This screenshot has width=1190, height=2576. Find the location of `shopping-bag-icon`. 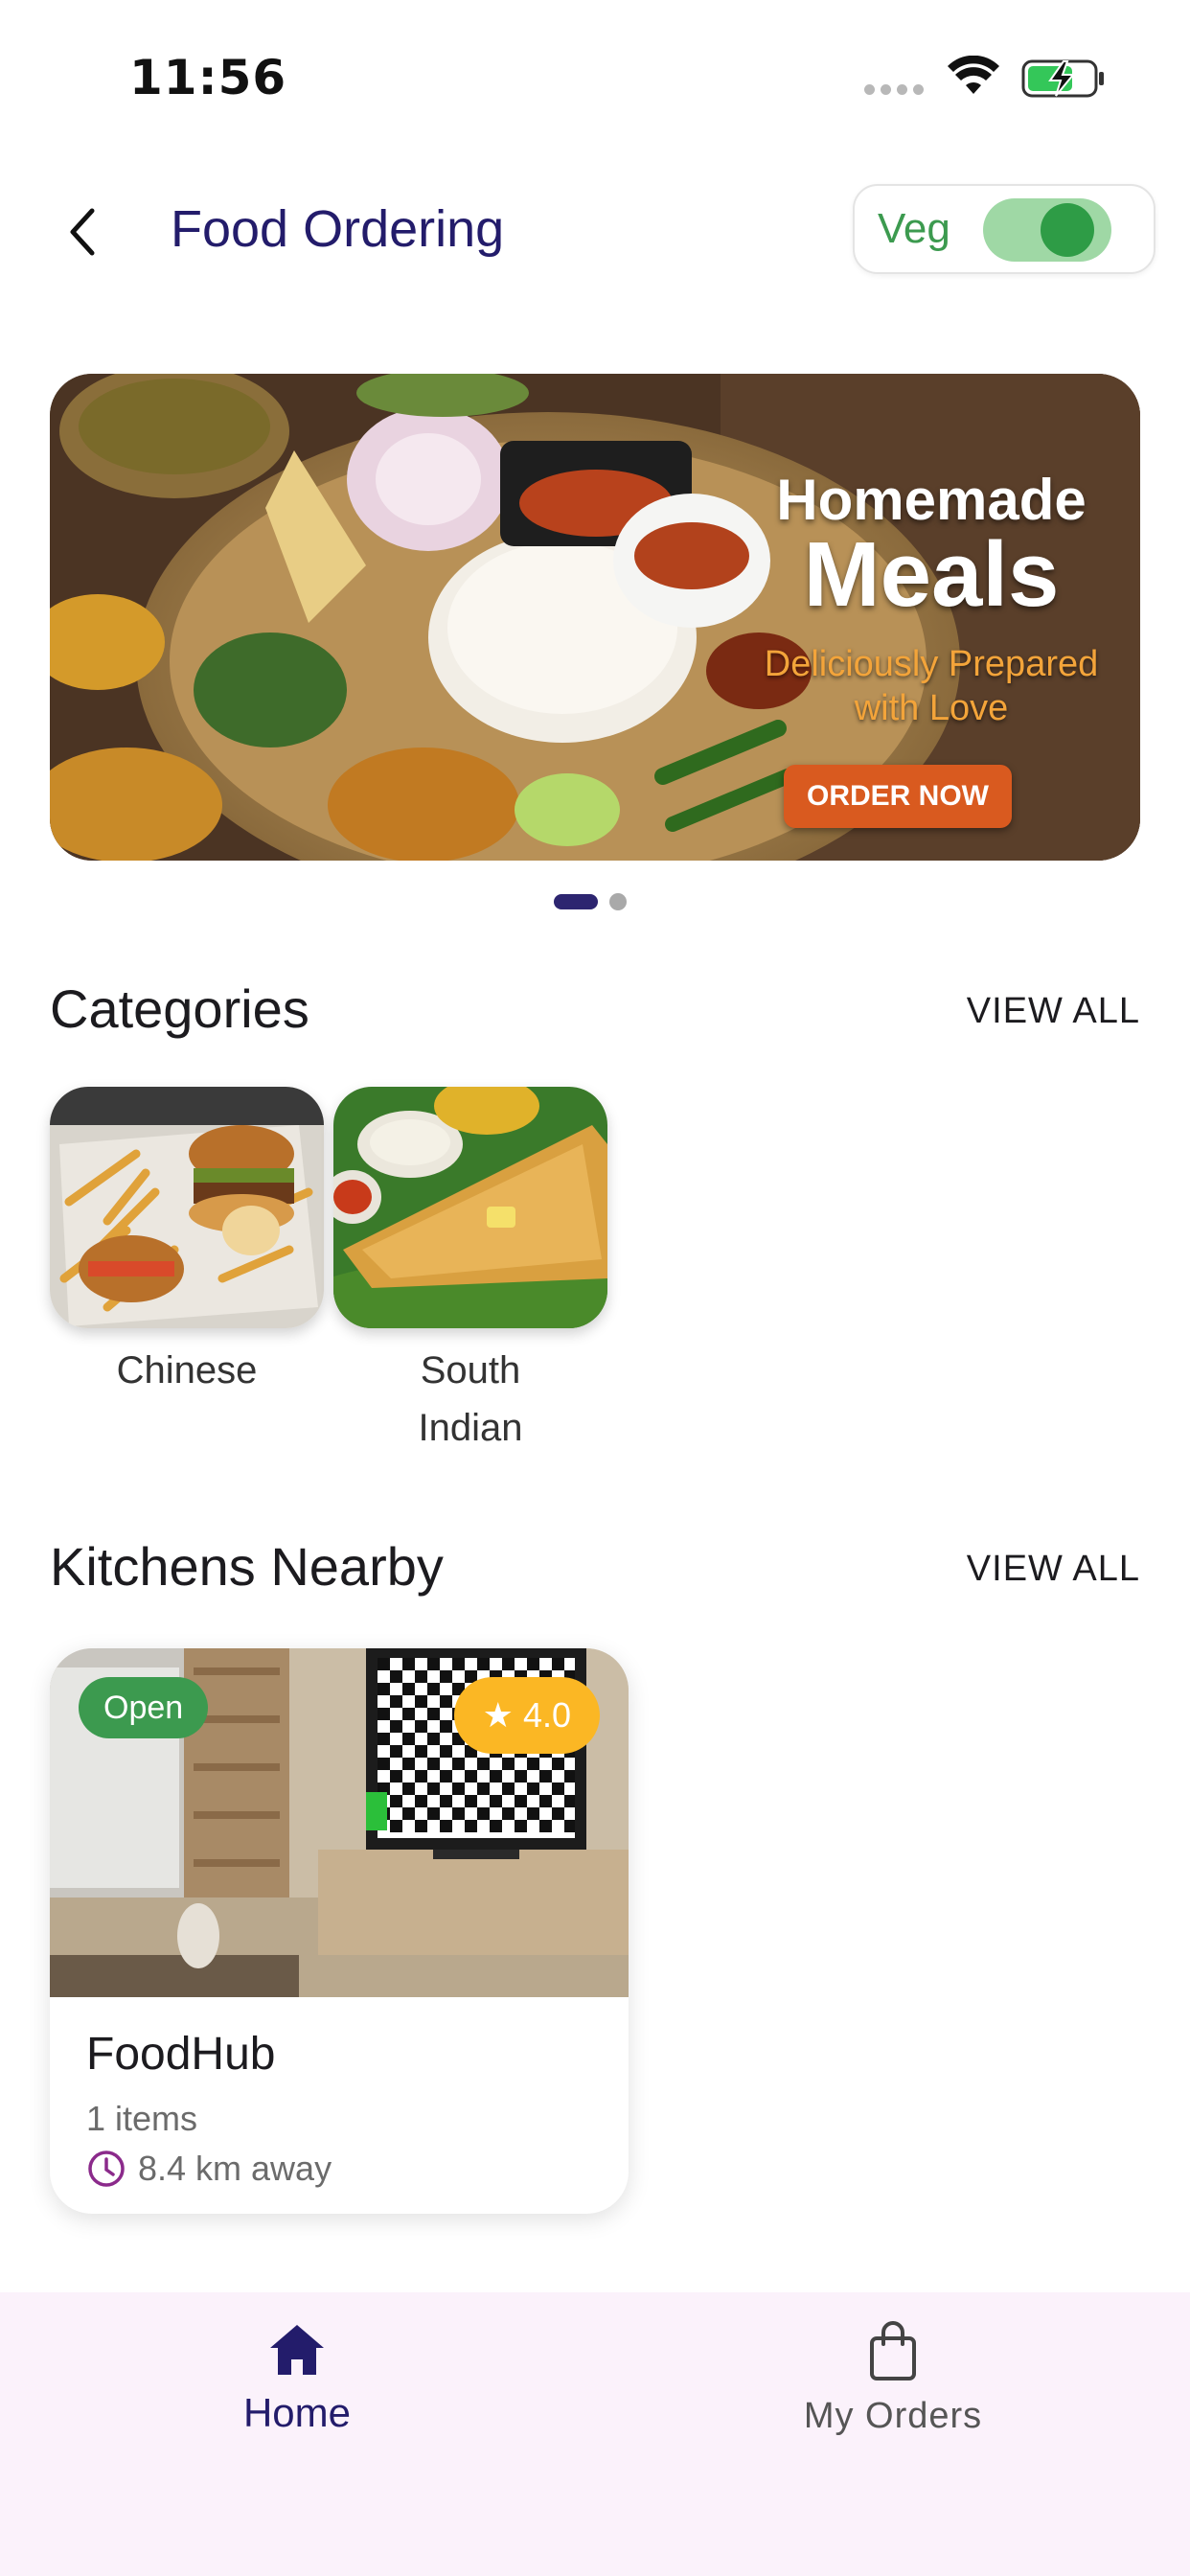

shopping-bag-icon is located at coordinates (893, 2350).